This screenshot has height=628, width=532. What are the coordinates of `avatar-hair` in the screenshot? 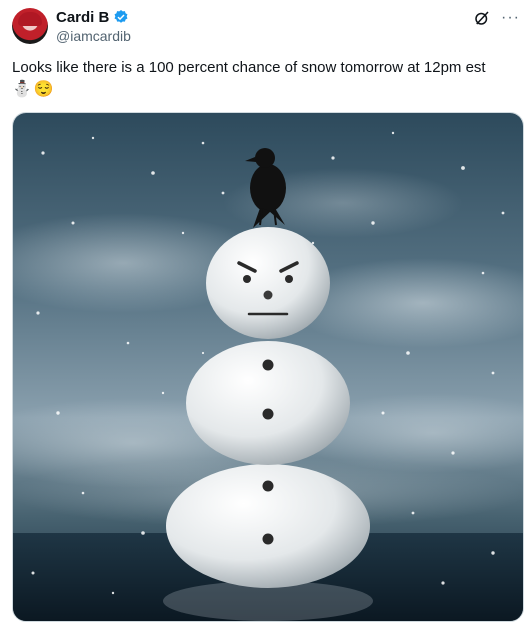 It's located at (30, 19).